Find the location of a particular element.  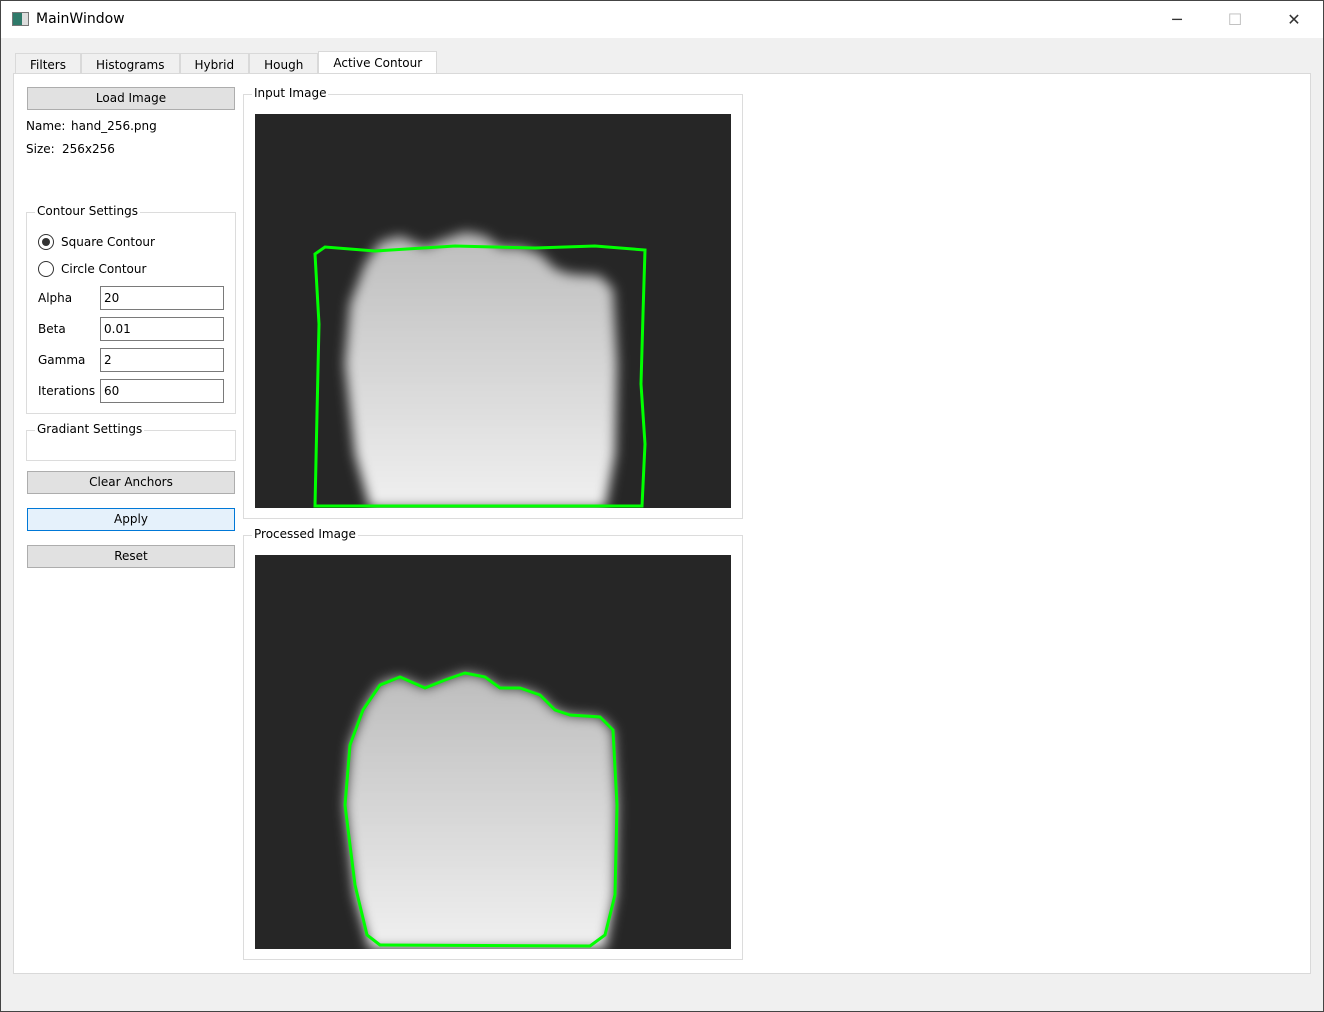

processed-image is located at coordinates (493, 752).